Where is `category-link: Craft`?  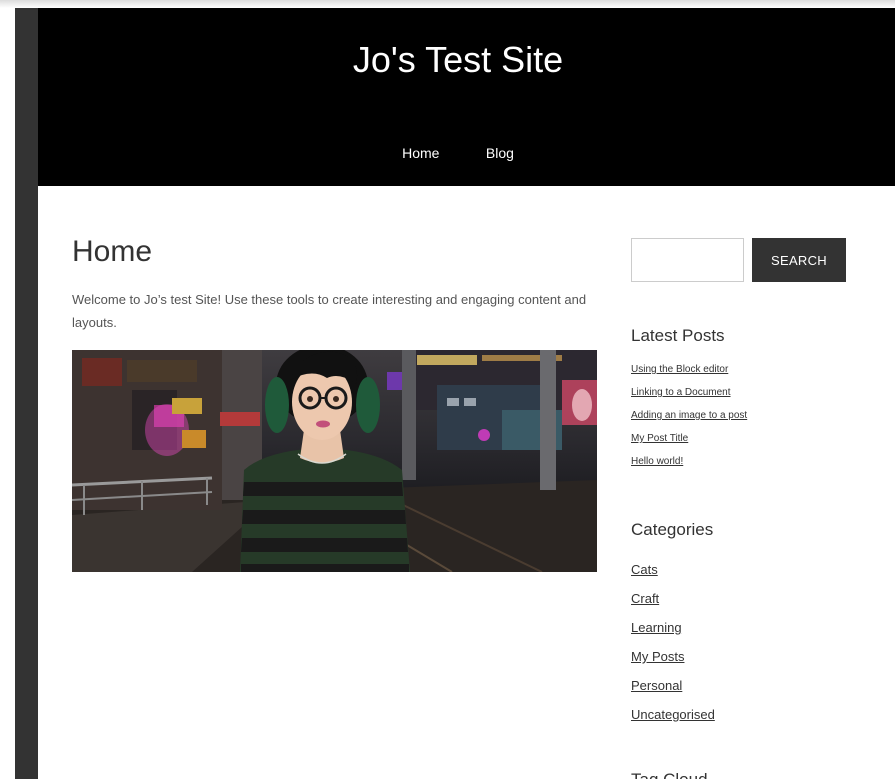 category-link: Craft is located at coordinates (673, 598).